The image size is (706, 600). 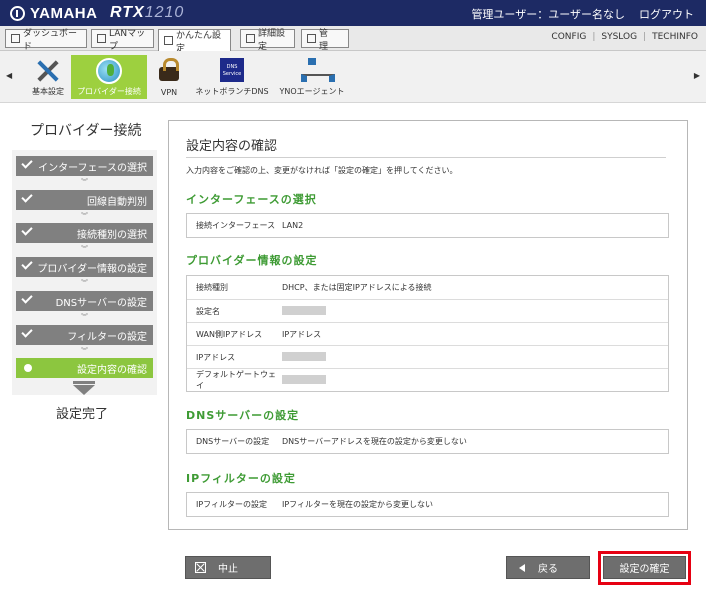 I want to click on divider, so click(x=426, y=157).